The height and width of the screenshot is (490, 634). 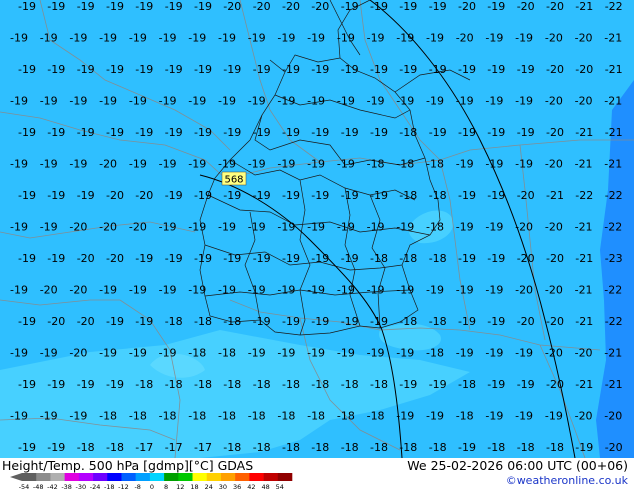 What do you see at coordinates (237, 486) in the screenshot?
I see `colorbar-tick-label: 36` at bounding box center [237, 486].